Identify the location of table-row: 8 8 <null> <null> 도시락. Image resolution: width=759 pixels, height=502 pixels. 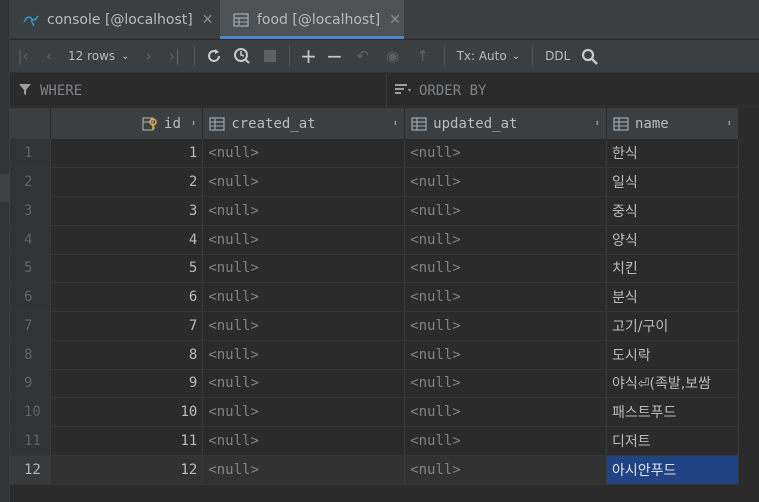
(374, 355).